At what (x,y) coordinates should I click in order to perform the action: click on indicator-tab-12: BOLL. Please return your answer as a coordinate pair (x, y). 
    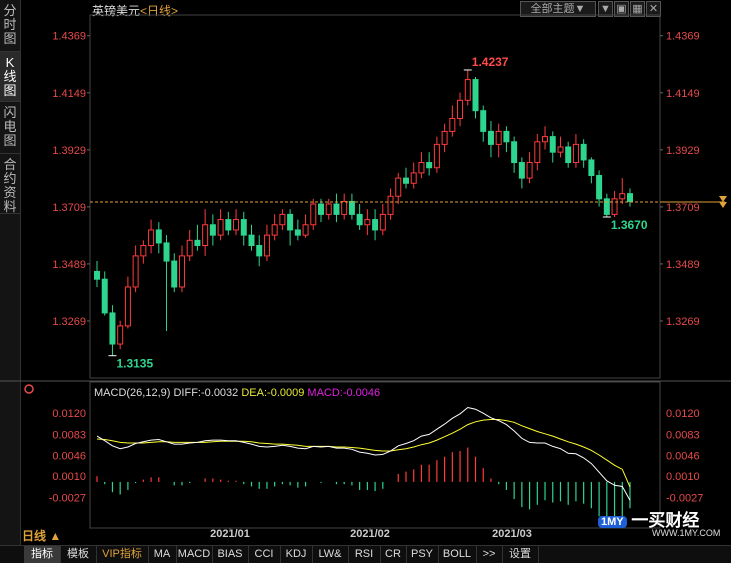
    Looking at the image, I should click on (457, 554).